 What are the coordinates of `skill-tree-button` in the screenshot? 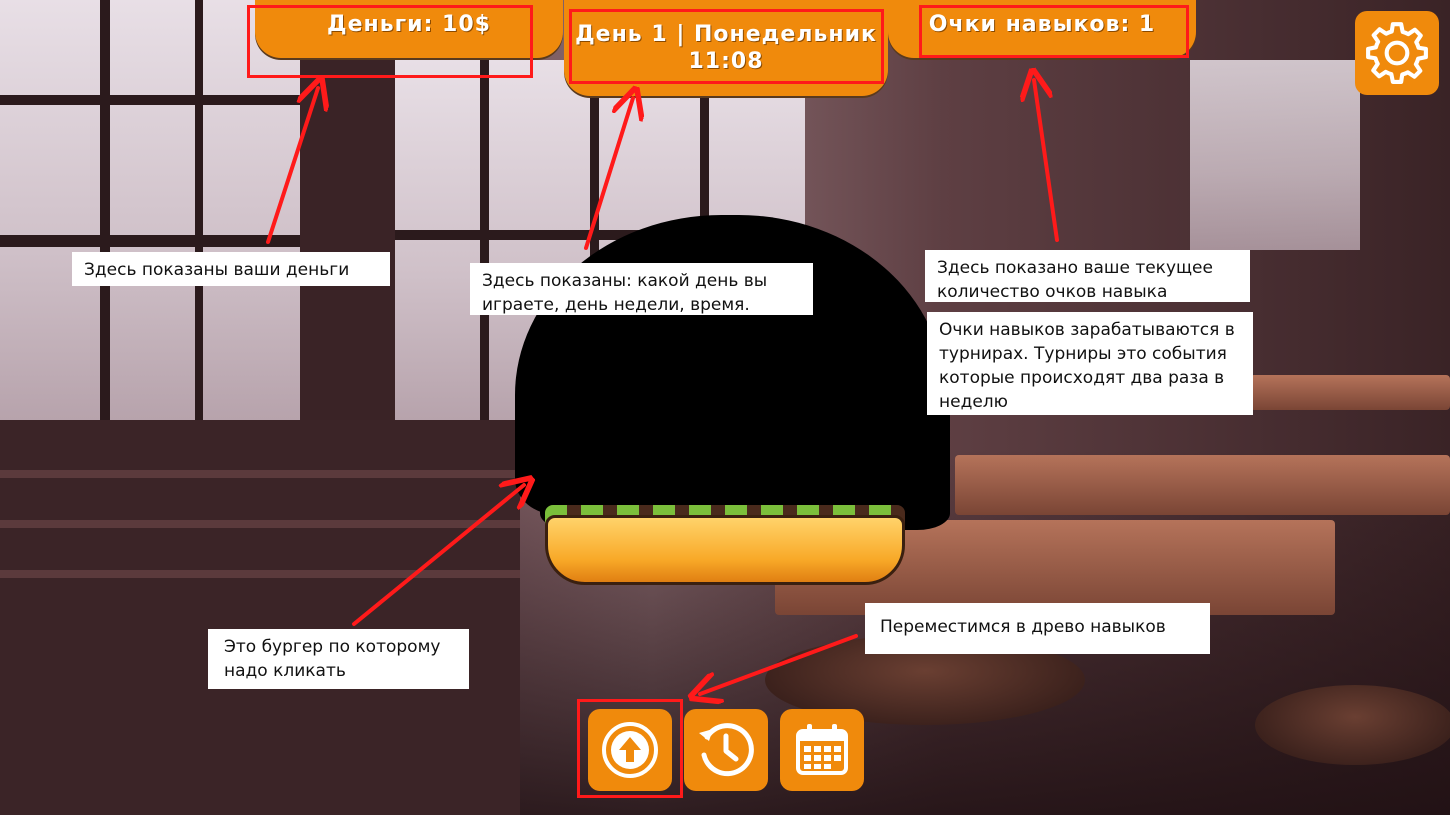 It's located at (630, 750).